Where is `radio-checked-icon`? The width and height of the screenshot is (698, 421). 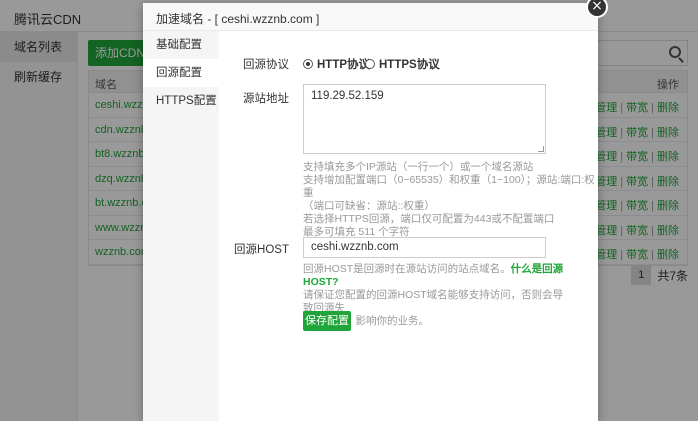 radio-checked-icon is located at coordinates (308, 64).